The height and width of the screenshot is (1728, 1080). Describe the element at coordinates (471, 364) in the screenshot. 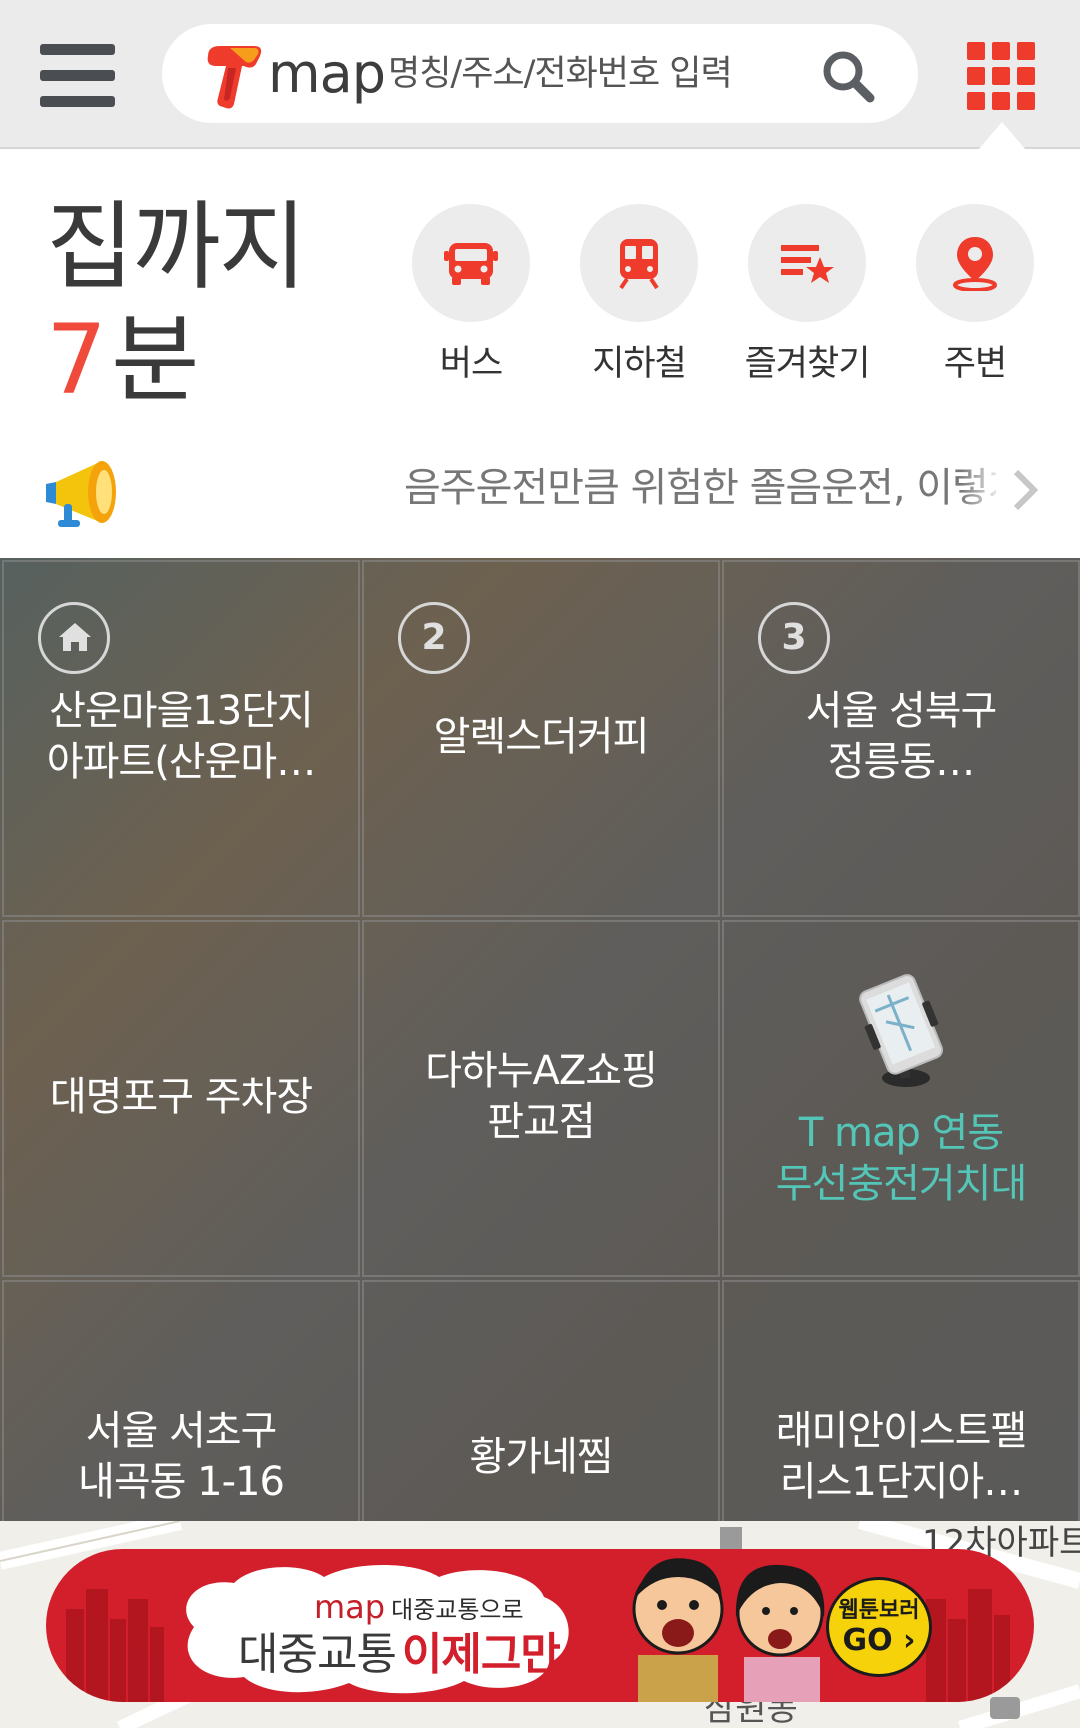

I see `bus-button-label: 버스` at that location.